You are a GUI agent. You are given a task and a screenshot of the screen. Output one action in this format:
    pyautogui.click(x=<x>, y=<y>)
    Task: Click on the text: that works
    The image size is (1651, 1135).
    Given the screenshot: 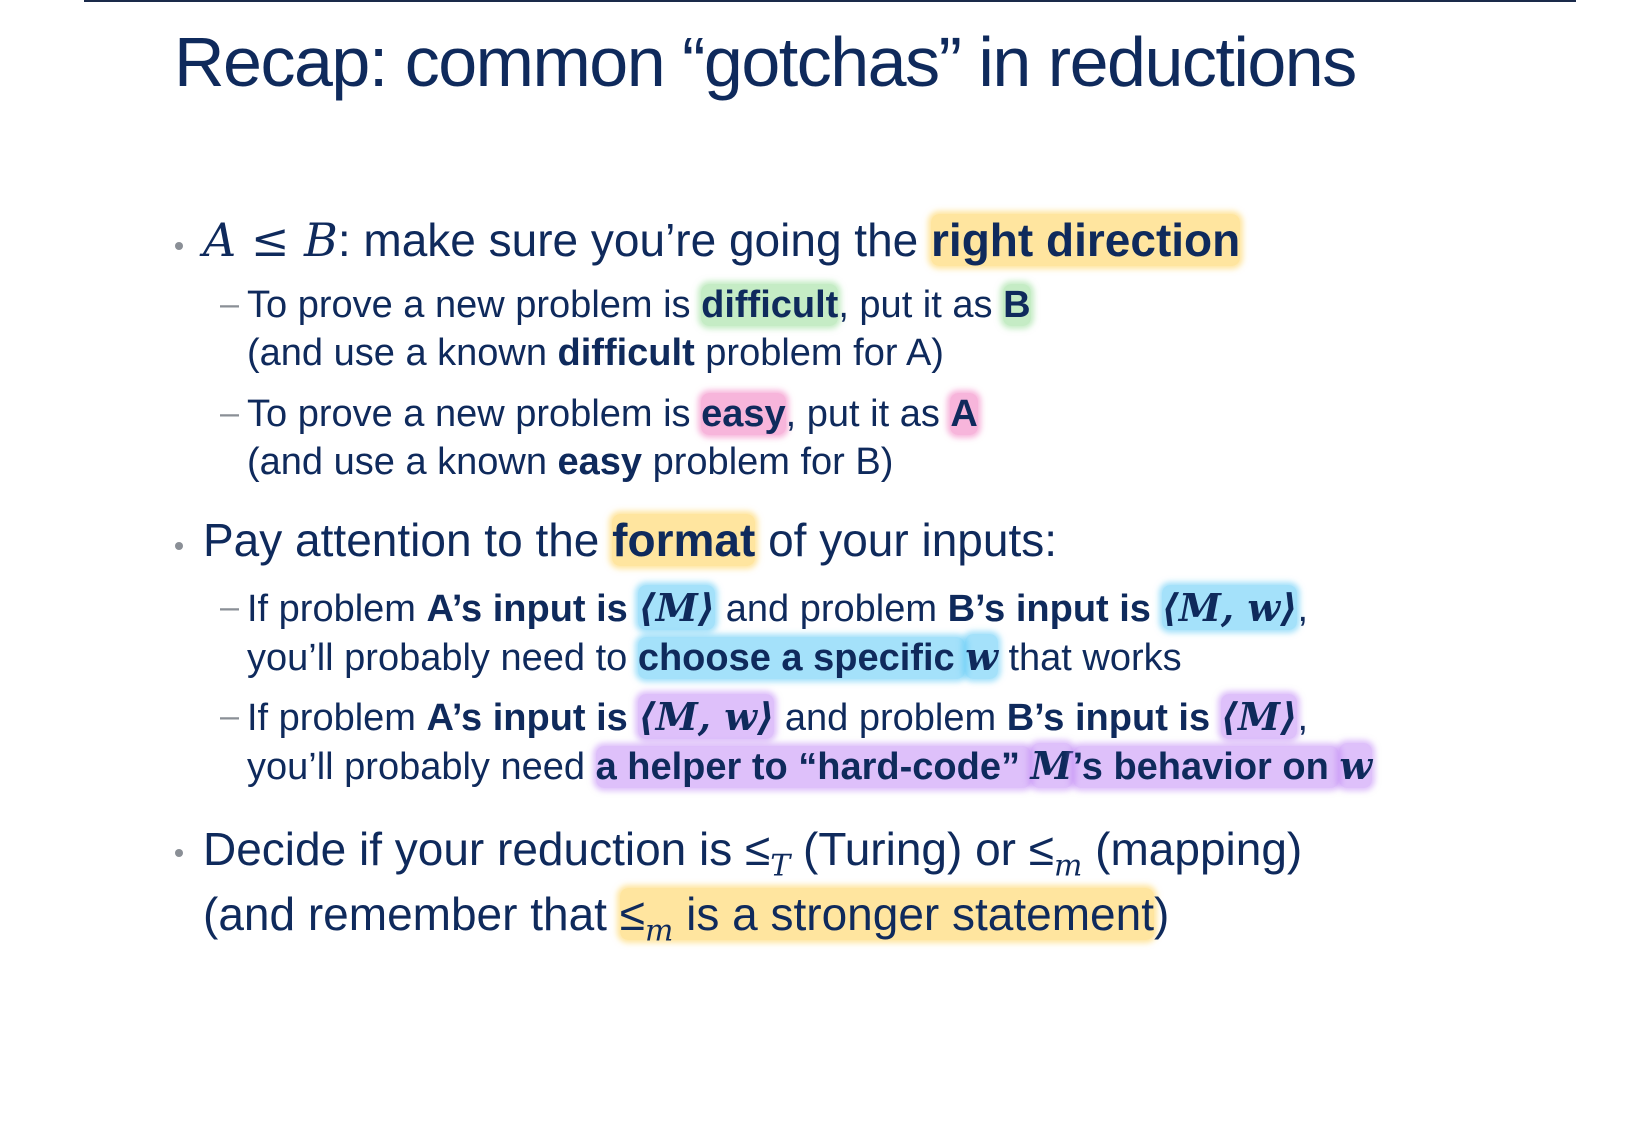 What is the action you would take?
    pyautogui.click(x=1089, y=658)
    